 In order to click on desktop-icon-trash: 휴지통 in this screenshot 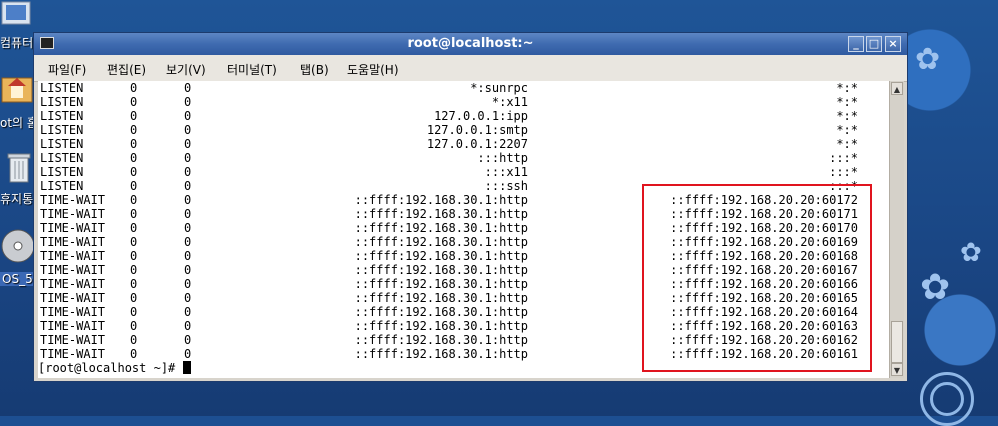, I will do `click(17, 178)`.